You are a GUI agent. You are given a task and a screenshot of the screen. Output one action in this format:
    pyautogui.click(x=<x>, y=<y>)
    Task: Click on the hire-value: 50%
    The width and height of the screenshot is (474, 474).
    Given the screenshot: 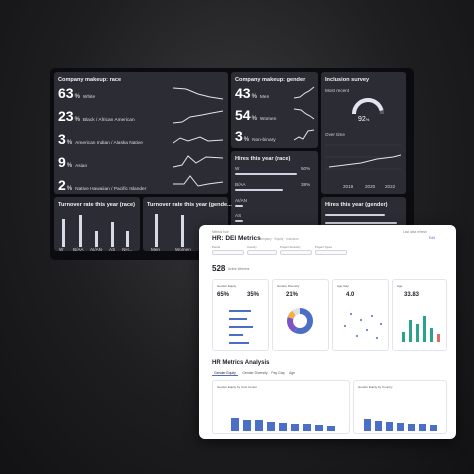 What is the action you would take?
    pyautogui.click(x=306, y=168)
    